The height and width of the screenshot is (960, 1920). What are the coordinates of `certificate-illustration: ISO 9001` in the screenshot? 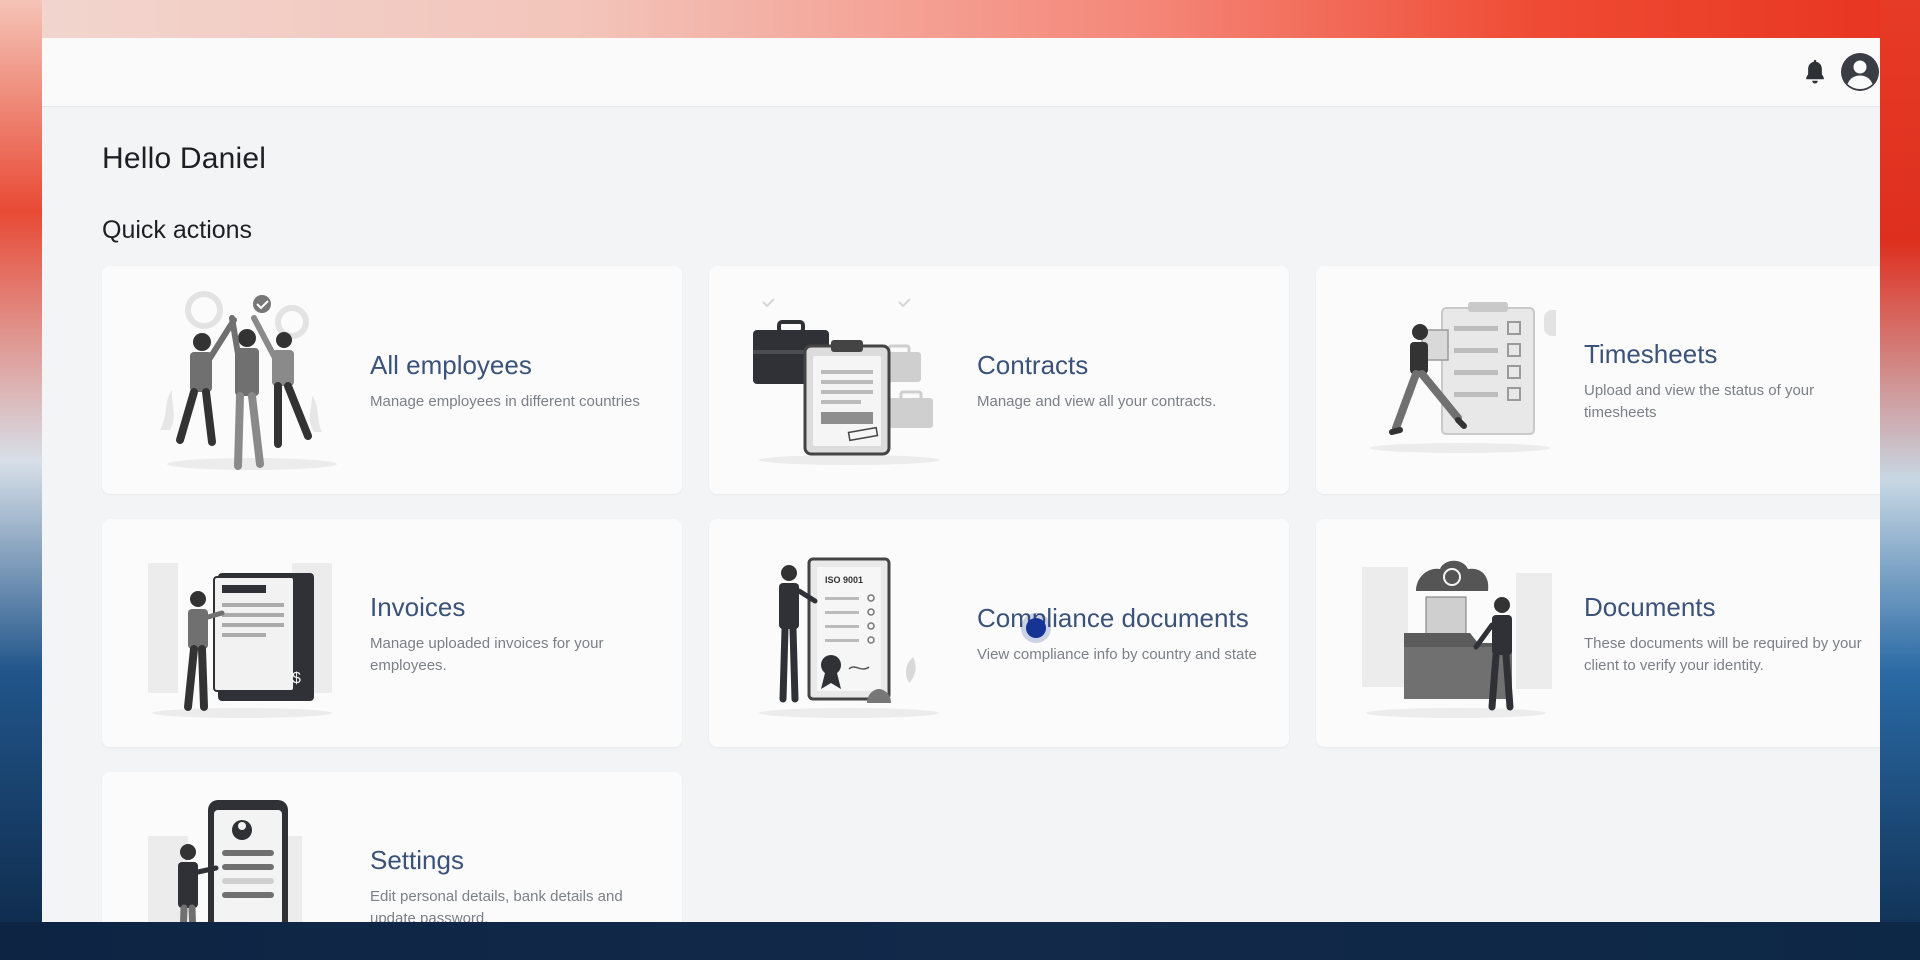 It's located at (849, 637).